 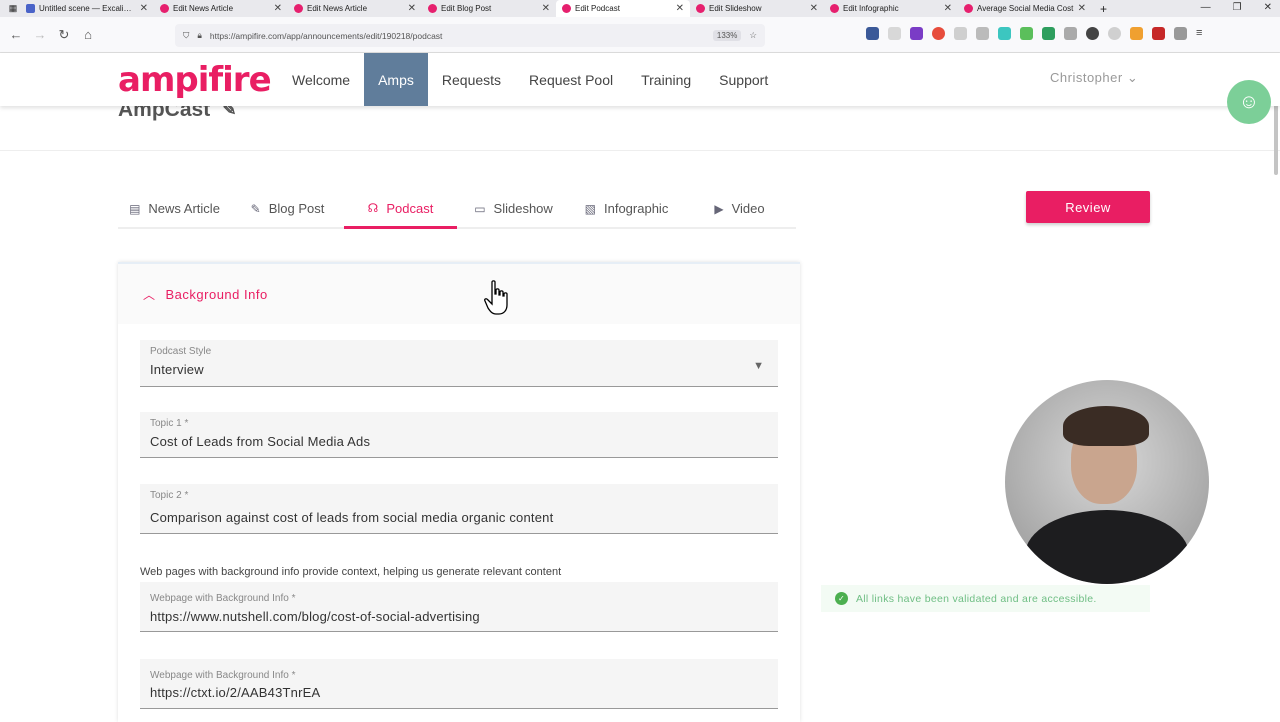 I want to click on menu-request-pool: Request Pool, so click(x=571, y=79).